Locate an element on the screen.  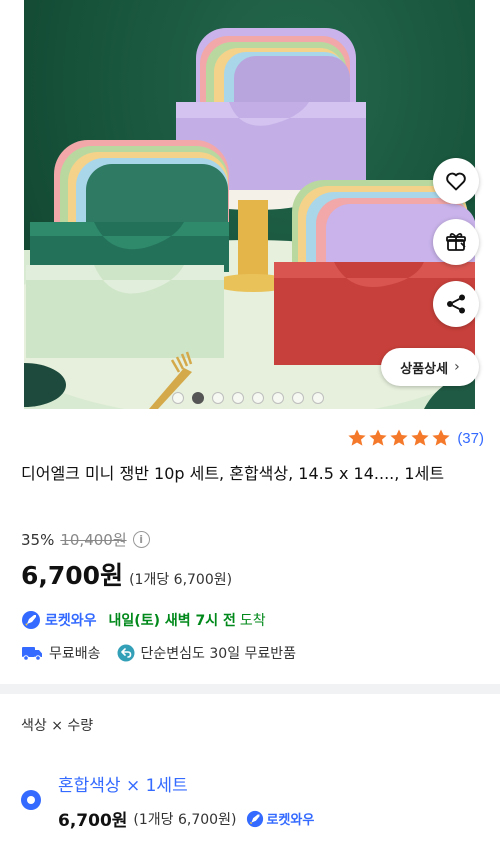
truck-icon is located at coordinates (32, 654).